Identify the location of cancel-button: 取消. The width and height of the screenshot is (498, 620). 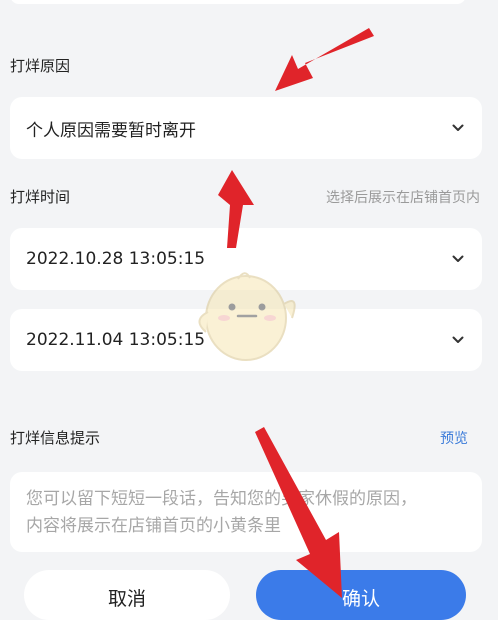
(127, 595).